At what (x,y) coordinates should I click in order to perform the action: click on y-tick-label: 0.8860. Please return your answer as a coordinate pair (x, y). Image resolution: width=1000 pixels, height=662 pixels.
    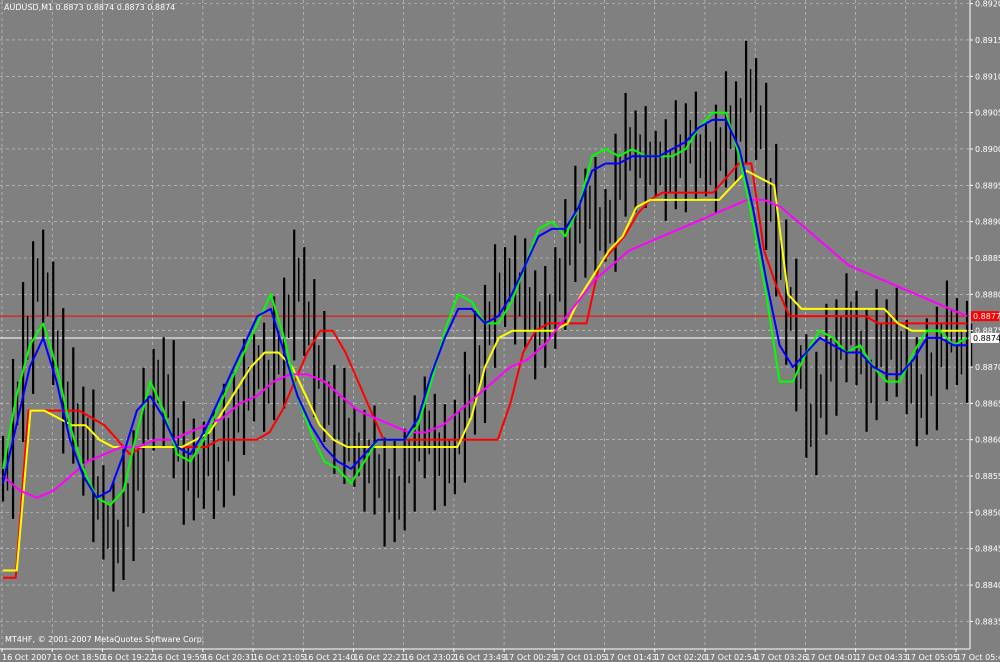
    Looking at the image, I should click on (987, 440).